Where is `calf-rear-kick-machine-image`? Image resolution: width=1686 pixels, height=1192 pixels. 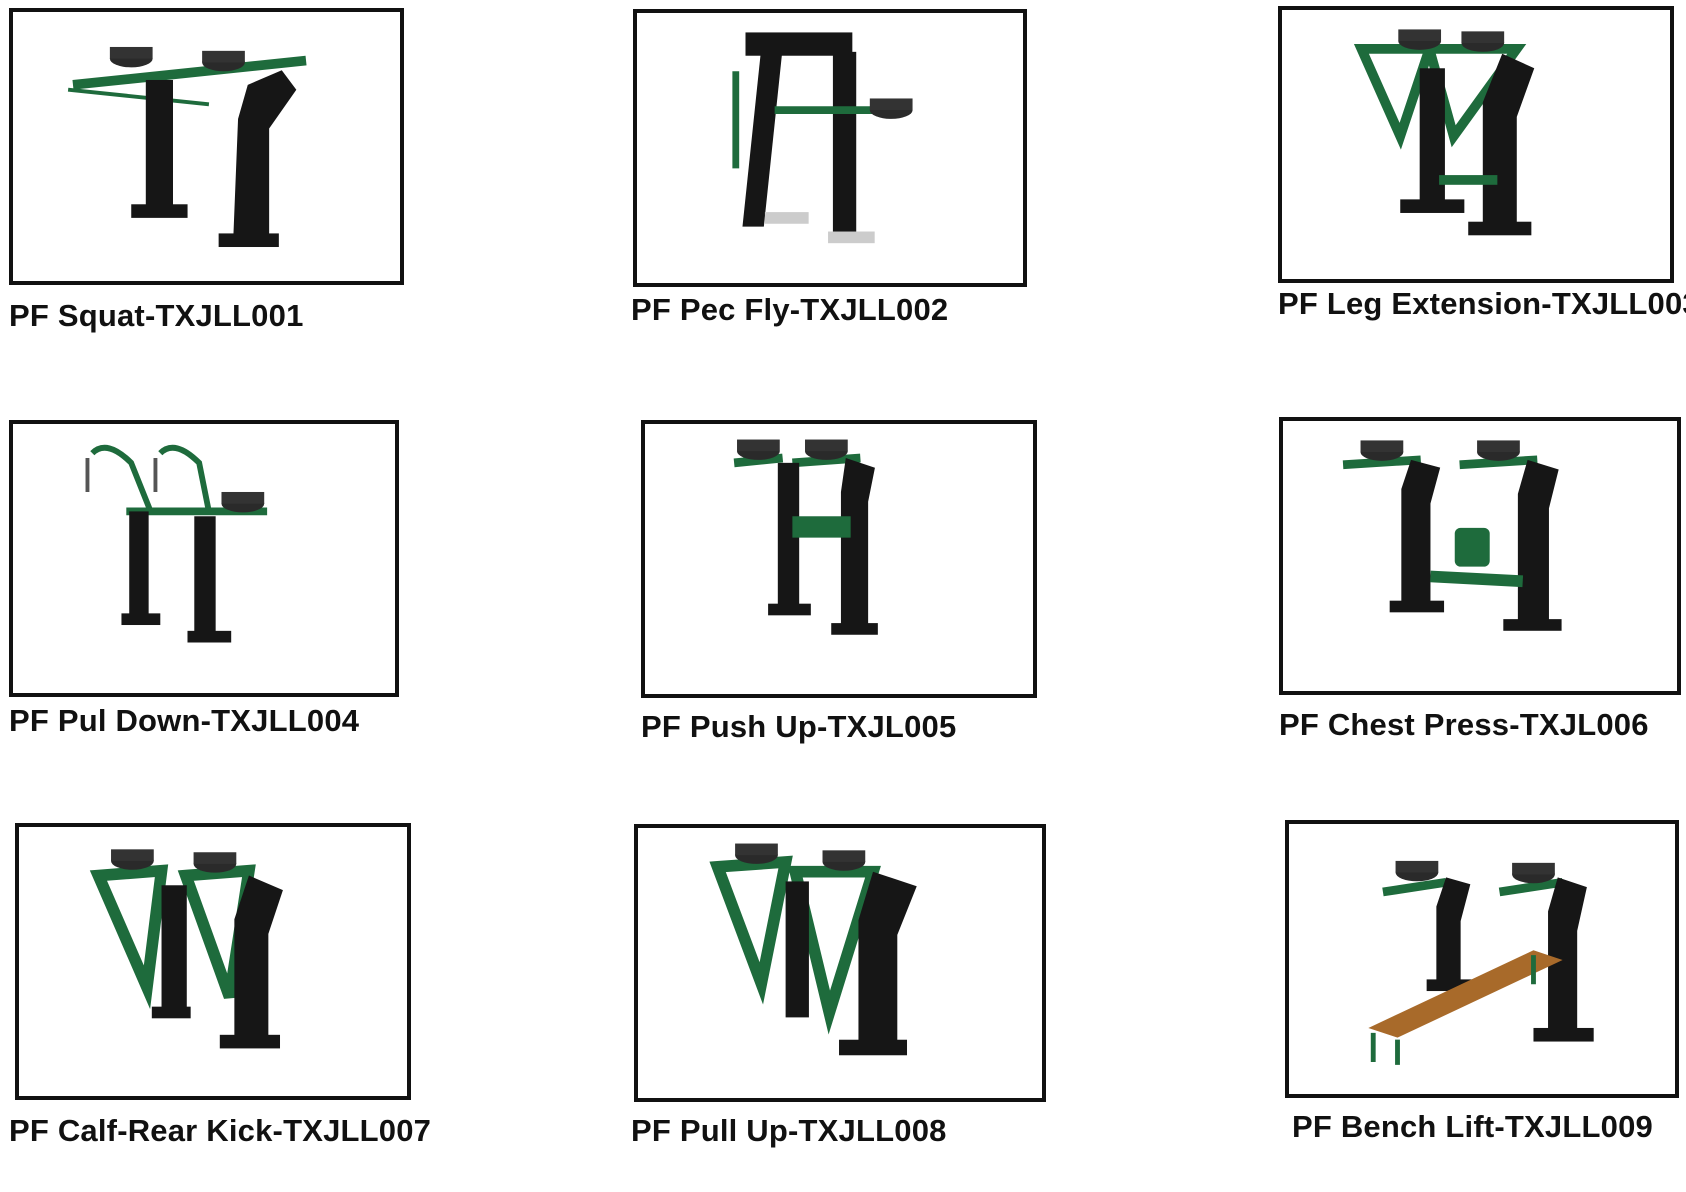 calf-rear-kick-machine-image is located at coordinates (186, 949).